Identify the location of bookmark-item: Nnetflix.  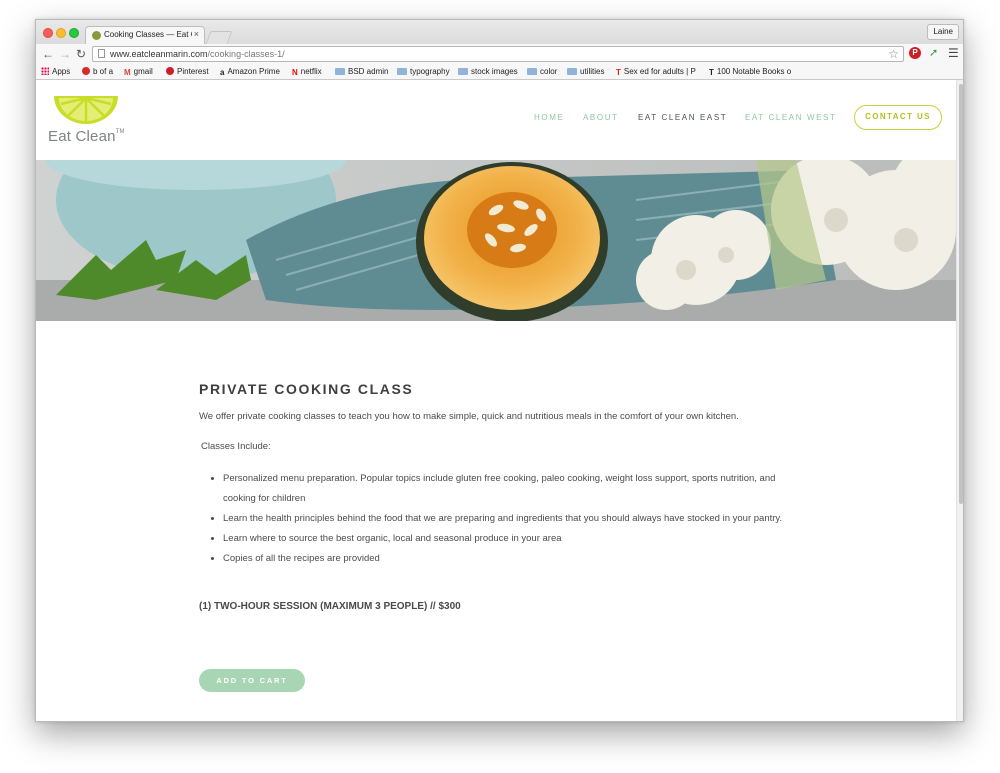
(307, 72).